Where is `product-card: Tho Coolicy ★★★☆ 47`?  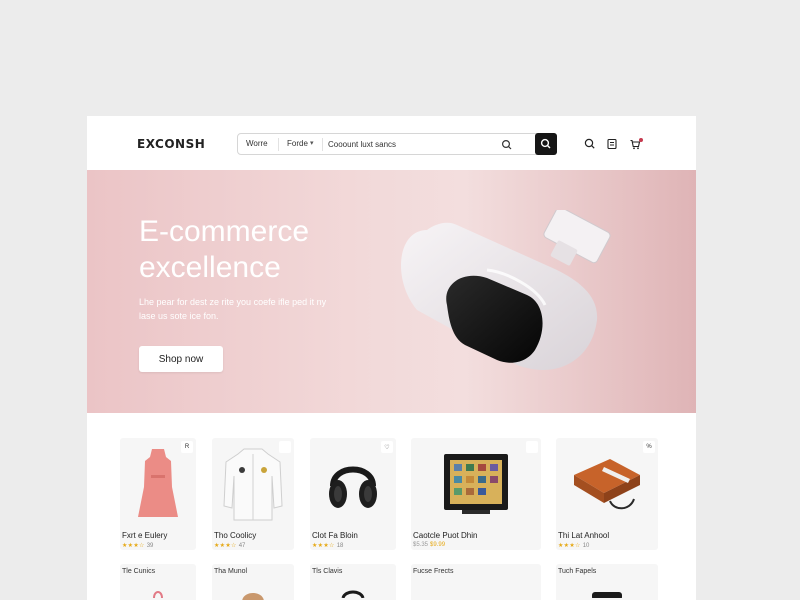
product-card: Tho Coolicy ★★★☆ 47 is located at coordinates (253, 494).